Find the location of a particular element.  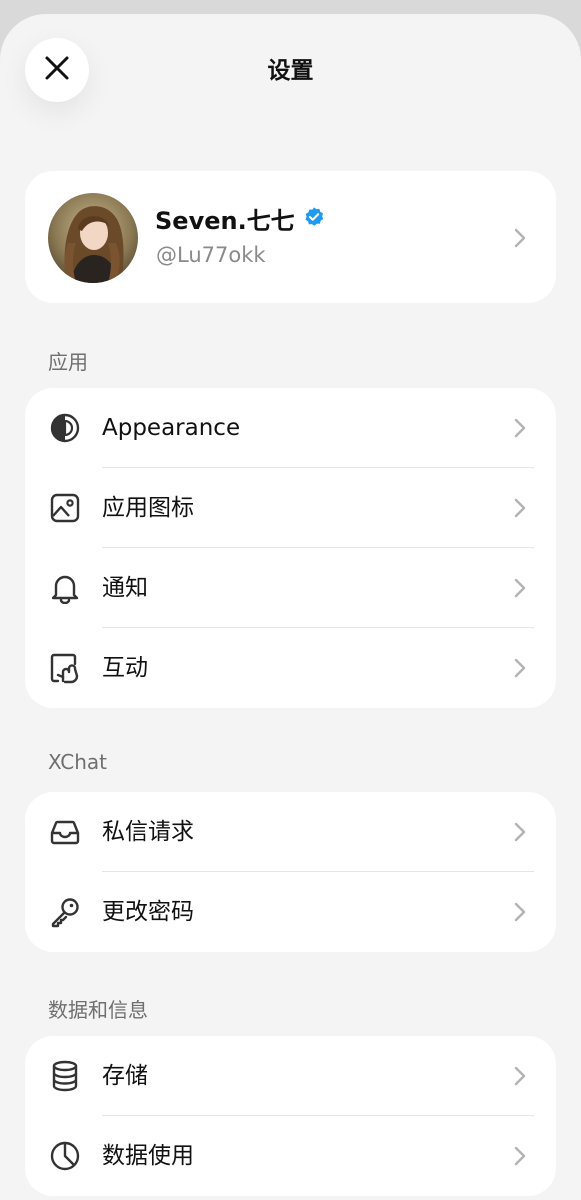

key-icon is located at coordinates (65, 912).